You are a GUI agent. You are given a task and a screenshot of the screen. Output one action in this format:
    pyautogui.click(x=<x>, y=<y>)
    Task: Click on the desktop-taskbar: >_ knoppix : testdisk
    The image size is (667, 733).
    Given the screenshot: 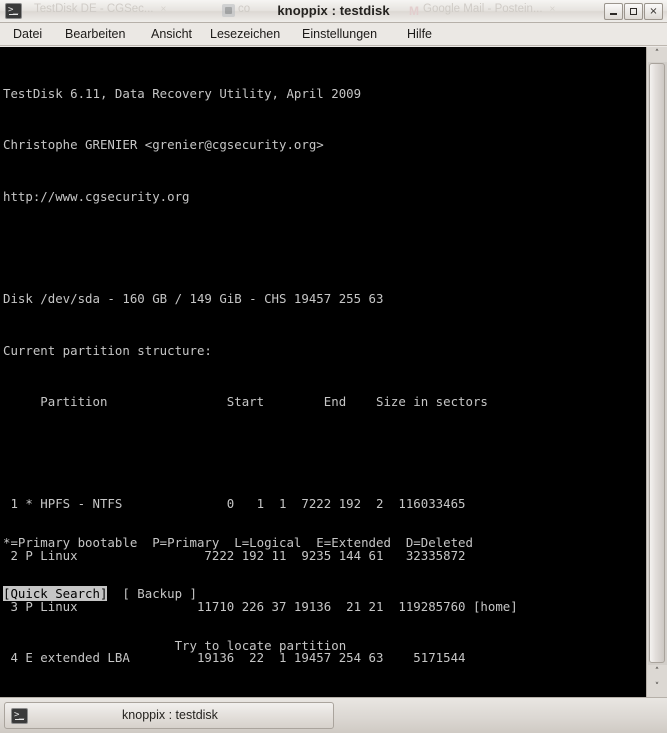 What is the action you would take?
    pyautogui.click(x=333, y=715)
    